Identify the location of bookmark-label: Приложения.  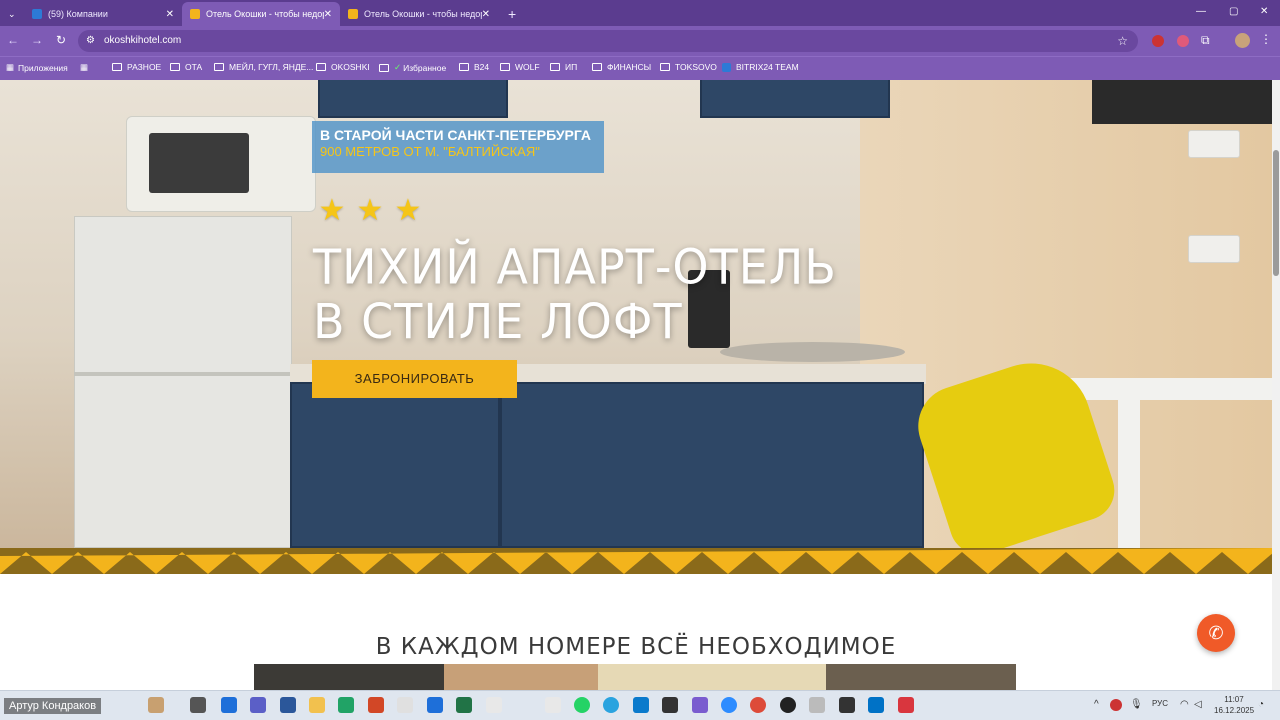
(43, 67).